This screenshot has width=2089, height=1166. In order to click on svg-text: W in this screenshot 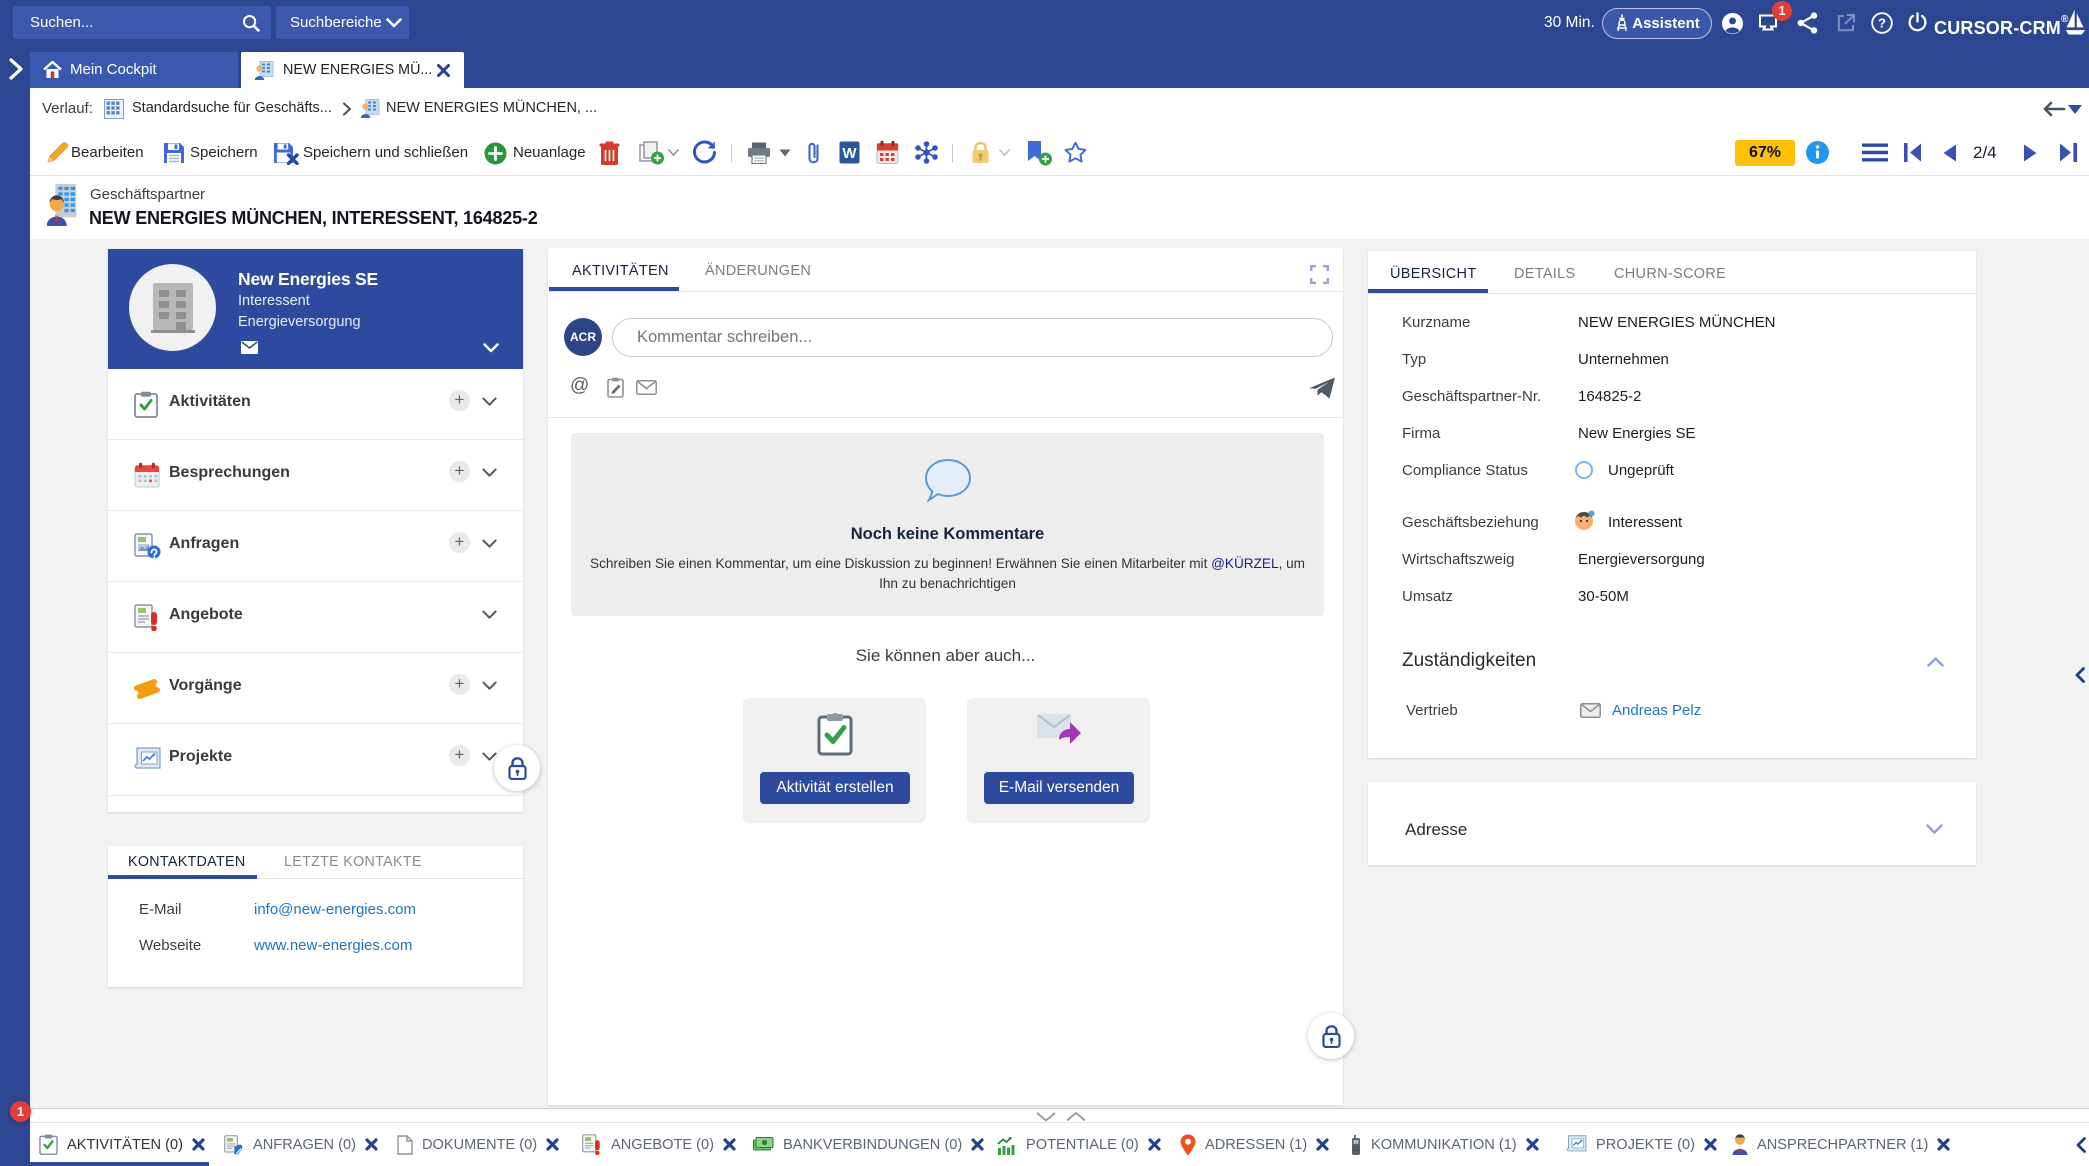, I will do `click(849, 153)`.